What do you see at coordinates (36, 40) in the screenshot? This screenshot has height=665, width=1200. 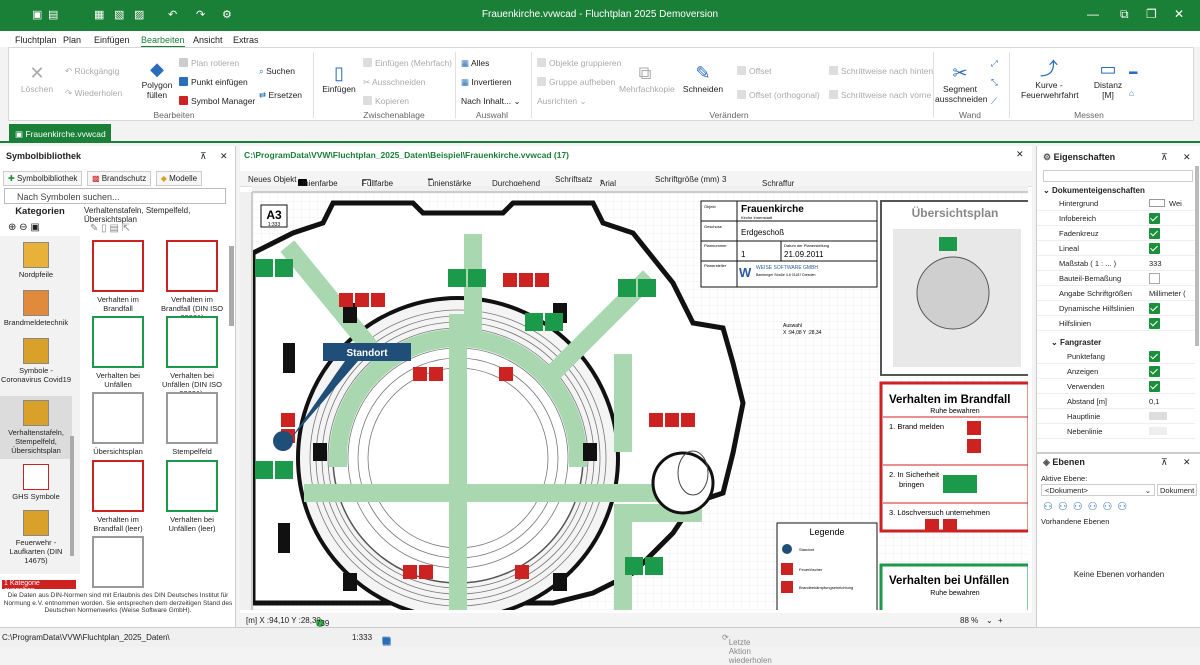 I see `menu-fluchtplan: Fluchtplan` at bounding box center [36, 40].